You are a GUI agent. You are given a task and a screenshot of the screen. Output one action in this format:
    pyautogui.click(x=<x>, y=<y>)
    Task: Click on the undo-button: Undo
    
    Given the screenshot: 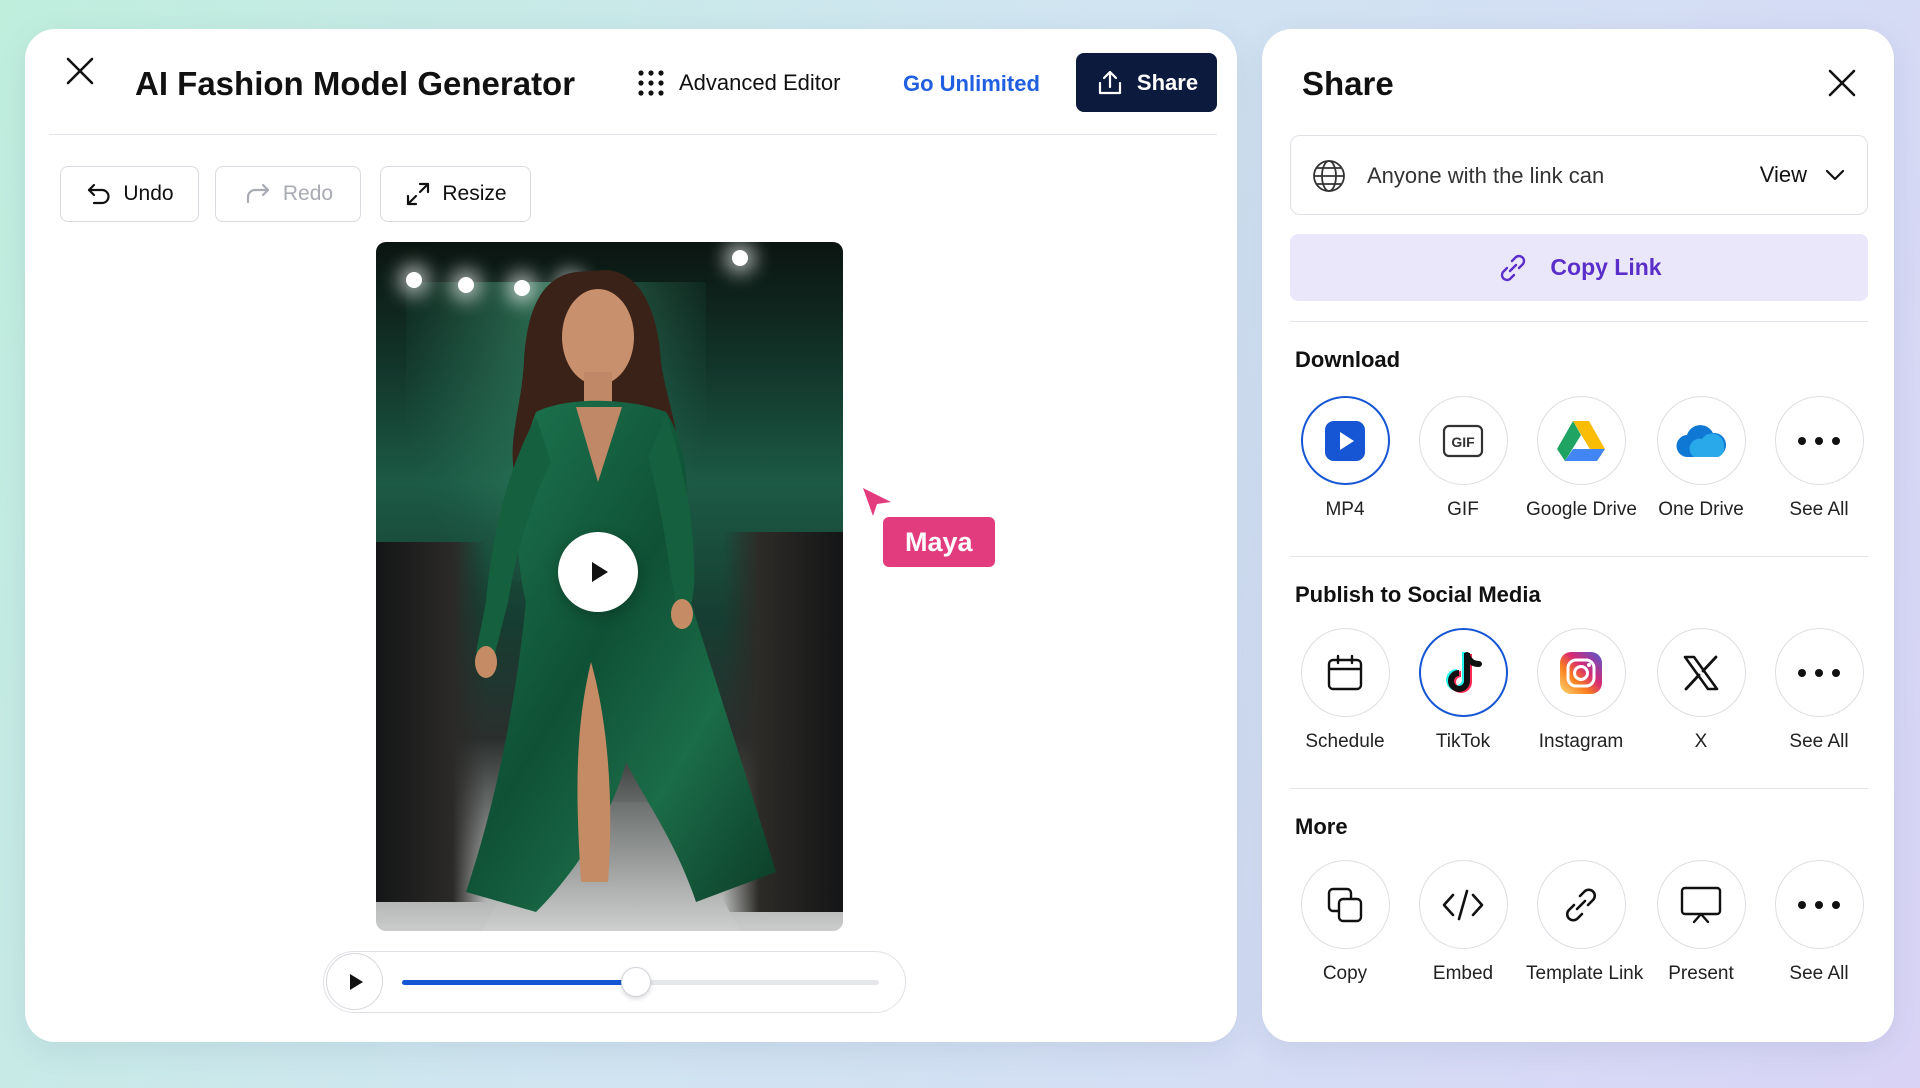 What is the action you would take?
    pyautogui.click(x=129, y=194)
    